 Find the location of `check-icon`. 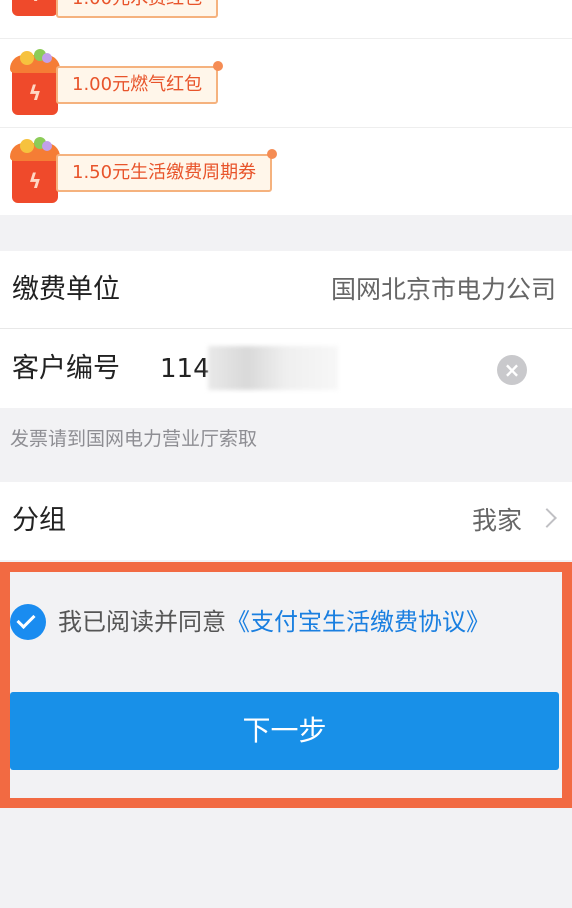

check-icon is located at coordinates (26, 619).